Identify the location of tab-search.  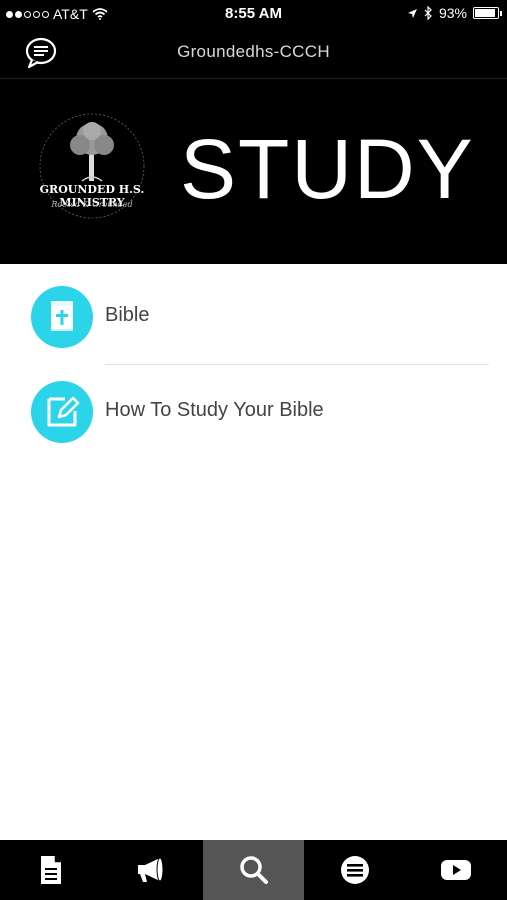
(253, 870).